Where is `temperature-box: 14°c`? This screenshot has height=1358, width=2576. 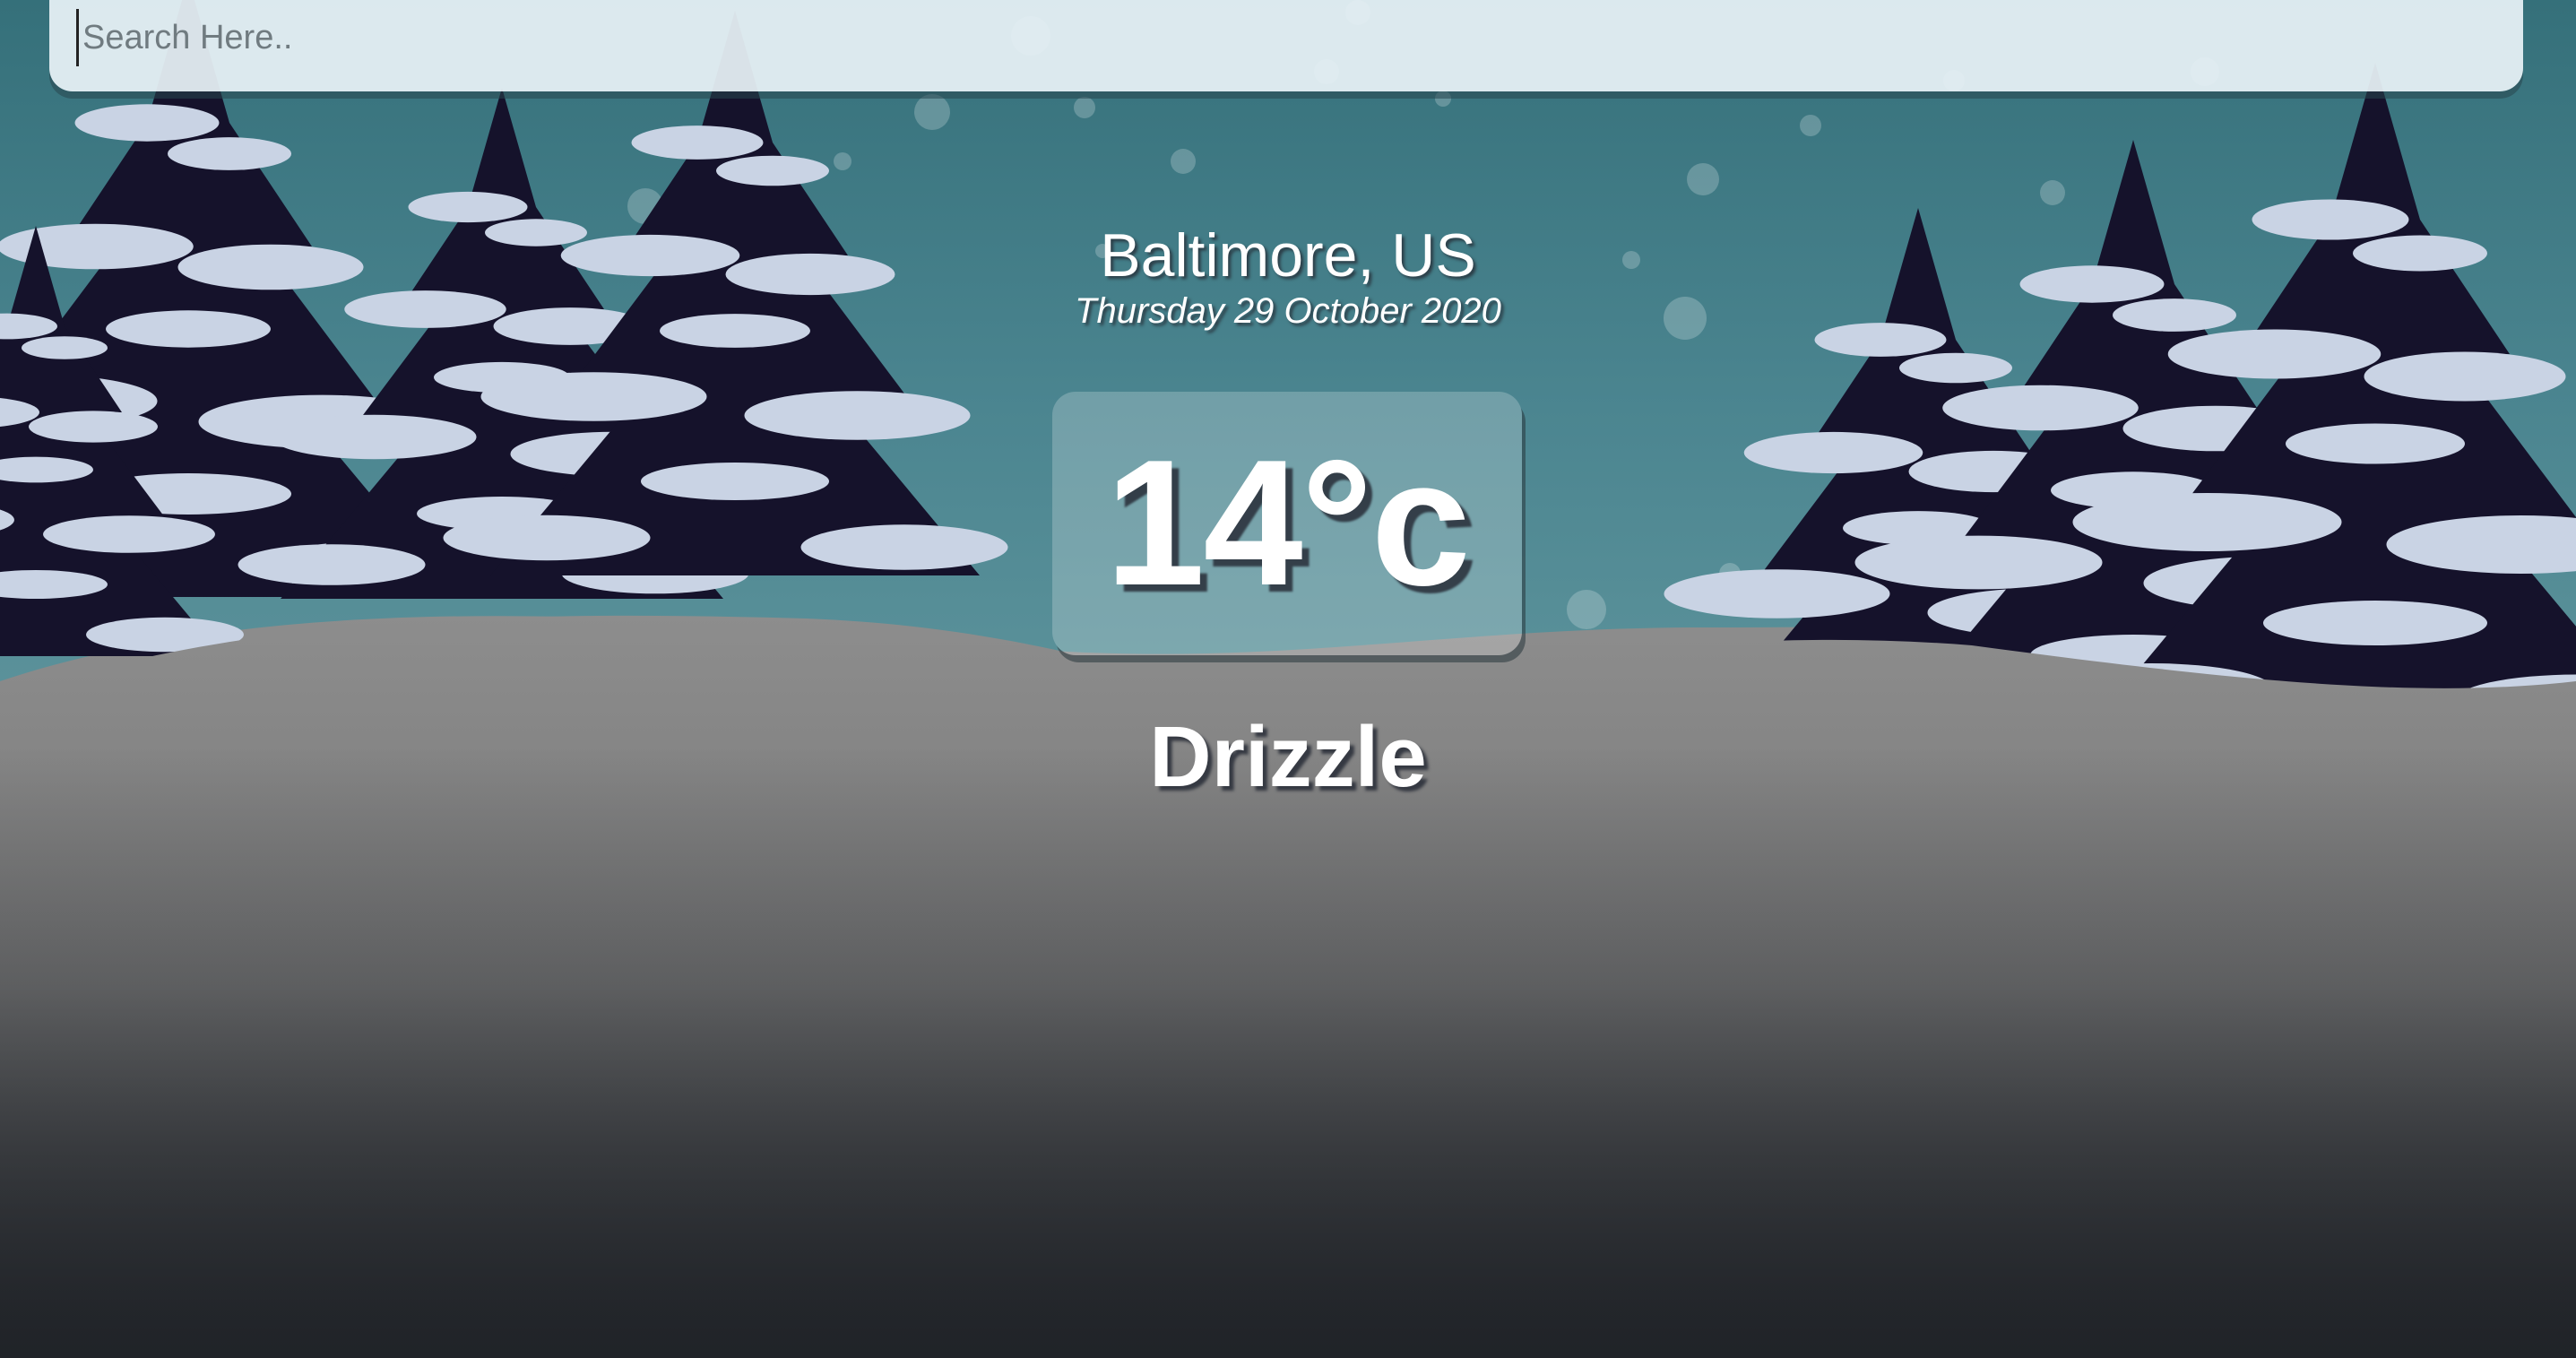
temperature-box: 14°c is located at coordinates (1287, 523).